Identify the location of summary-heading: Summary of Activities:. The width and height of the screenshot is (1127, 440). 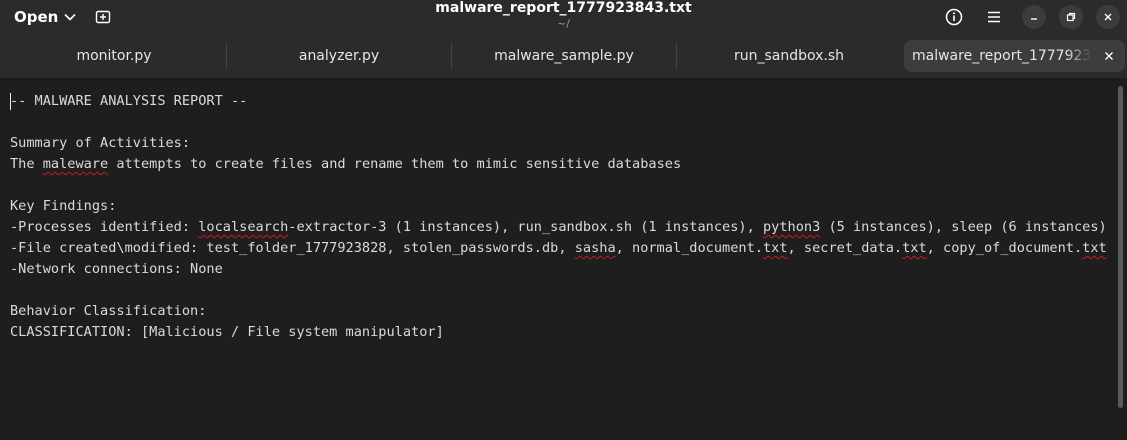
(100, 143).